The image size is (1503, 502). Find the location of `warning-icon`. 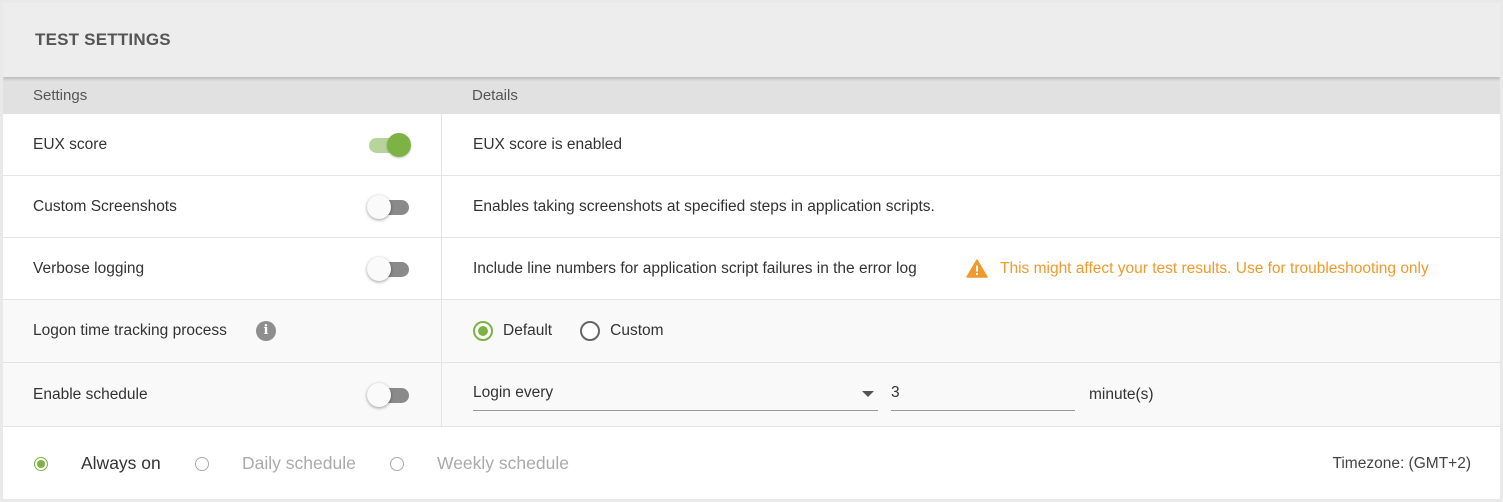

warning-icon is located at coordinates (977, 268).